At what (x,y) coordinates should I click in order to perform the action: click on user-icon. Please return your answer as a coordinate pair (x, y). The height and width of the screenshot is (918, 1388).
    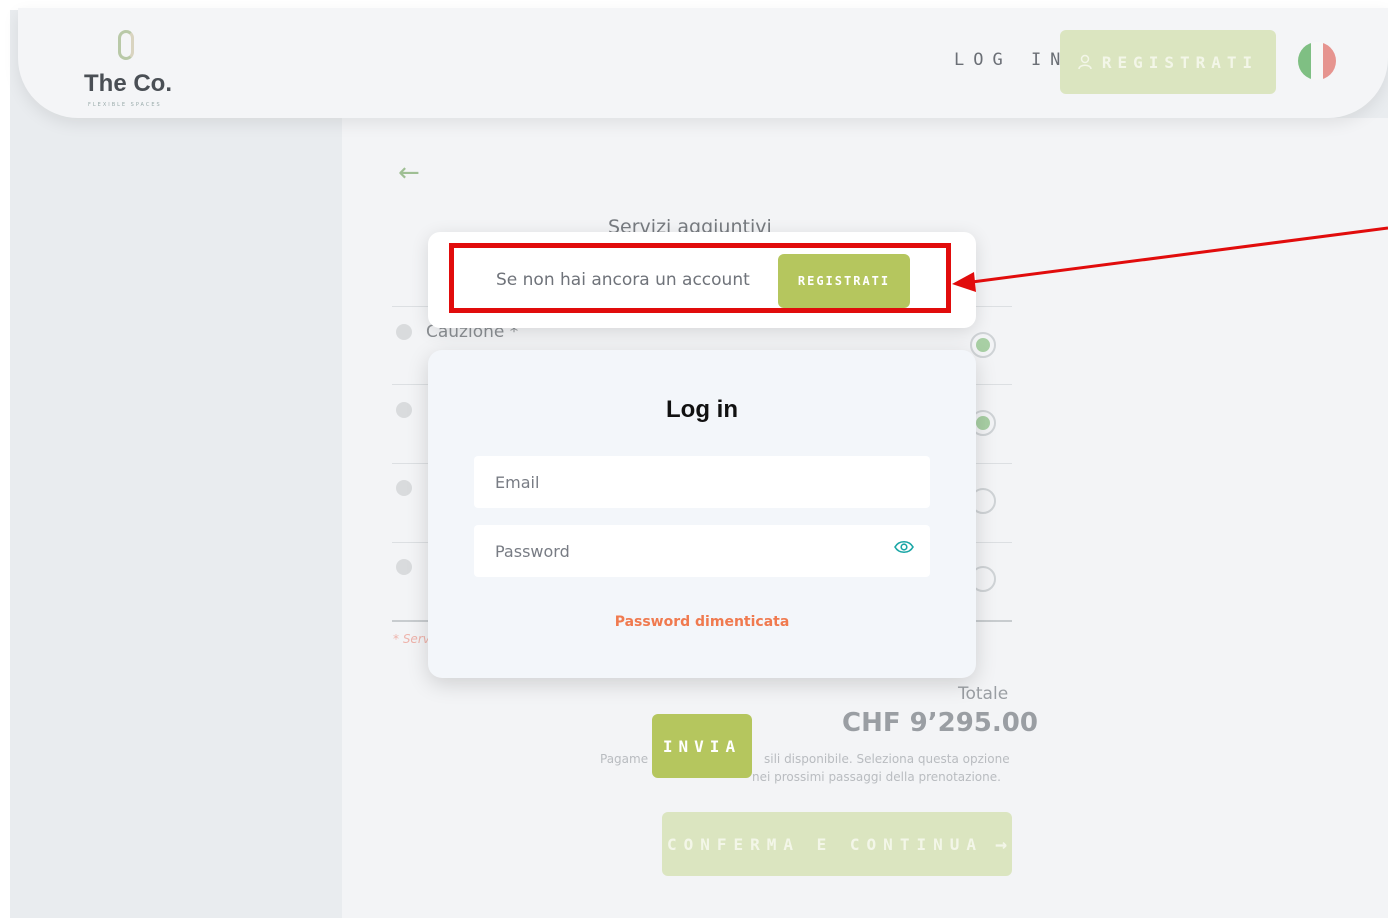
    Looking at the image, I should click on (1085, 62).